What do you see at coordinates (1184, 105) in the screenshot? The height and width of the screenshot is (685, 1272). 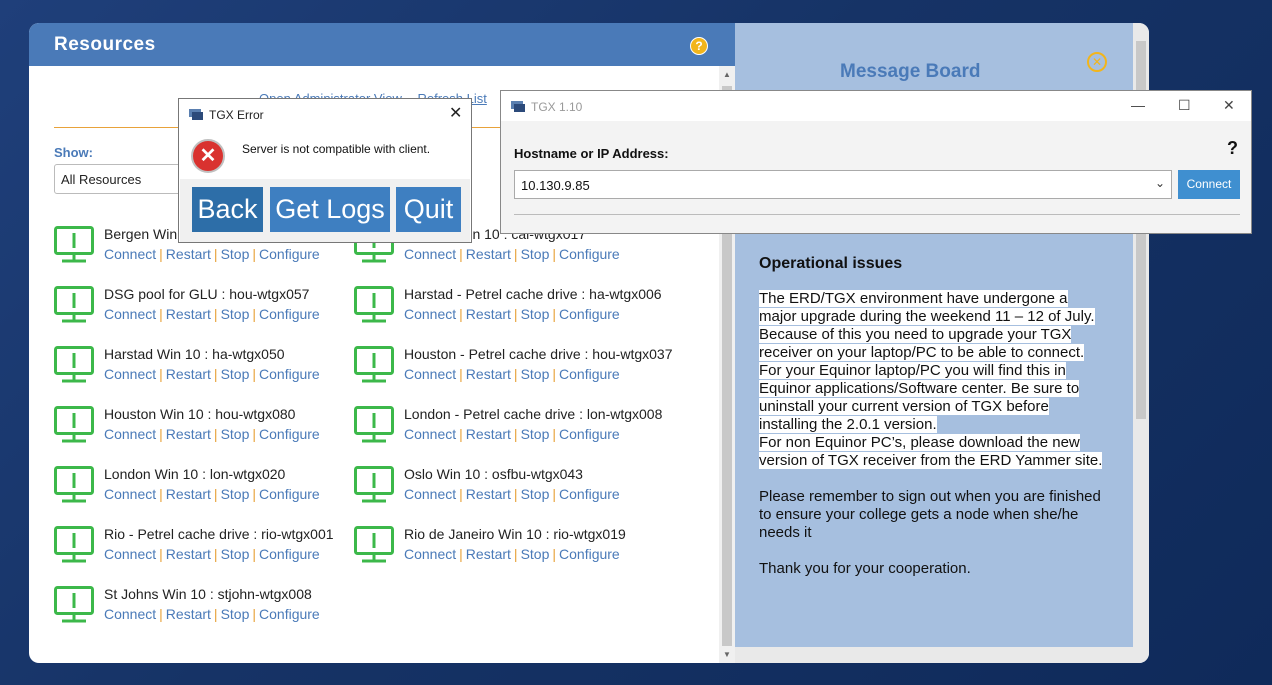 I see `maximize-icon: ☐` at bounding box center [1184, 105].